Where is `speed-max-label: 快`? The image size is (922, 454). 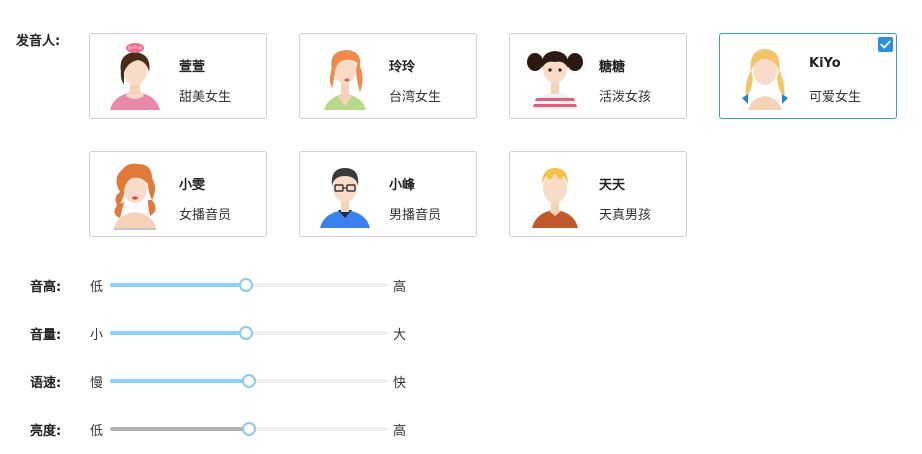 speed-max-label: 快 is located at coordinates (400, 383).